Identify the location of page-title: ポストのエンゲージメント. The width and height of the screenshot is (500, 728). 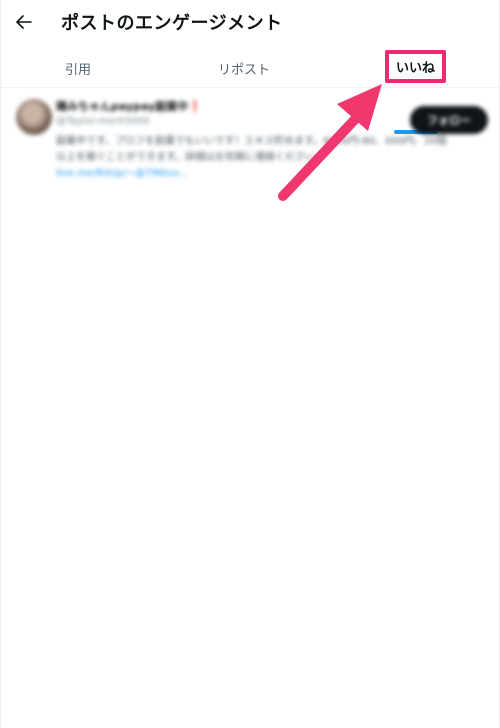
(172, 23).